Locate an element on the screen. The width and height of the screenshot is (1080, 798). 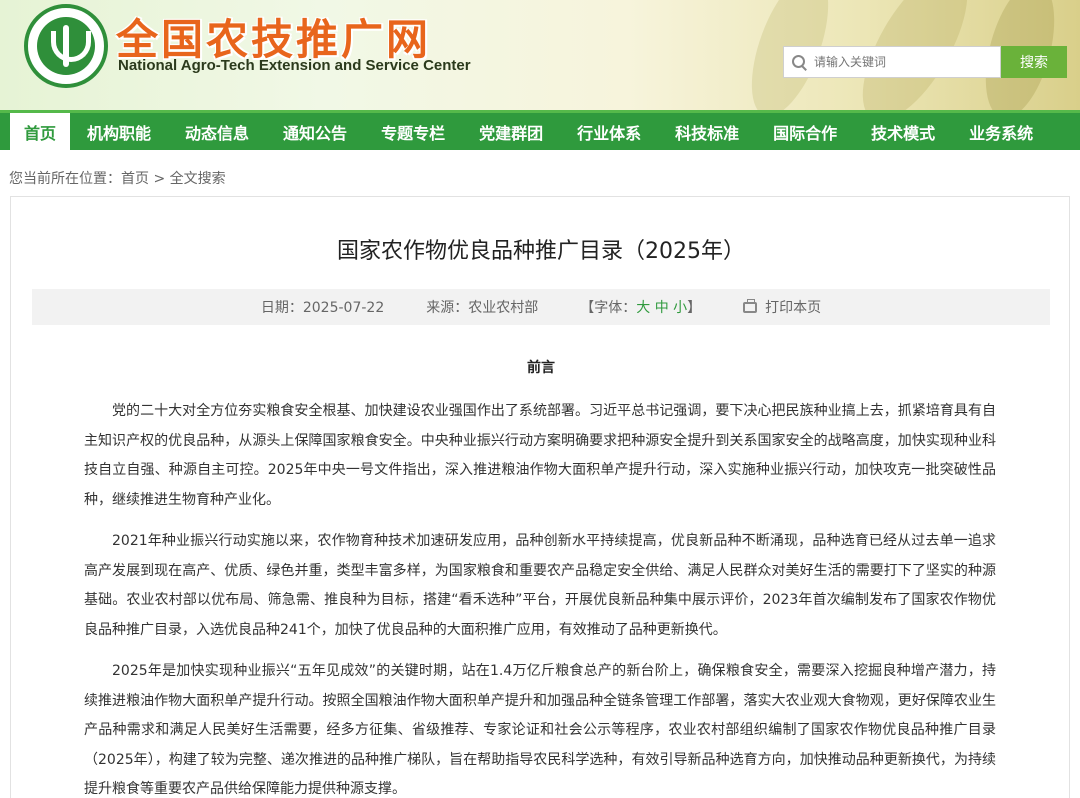
breadcrumb-home: 首页 is located at coordinates (135, 179).